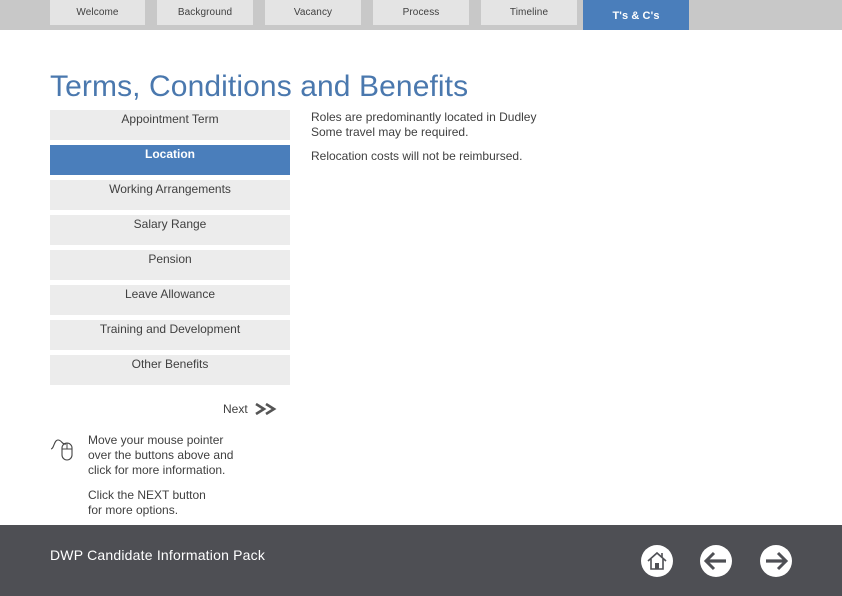 The height and width of the screenshot is (596, 842). Describe the element at coordinates (636, 15) in the screenshot. I see `tab-terms-and-conditions: T's & C's` at that location.